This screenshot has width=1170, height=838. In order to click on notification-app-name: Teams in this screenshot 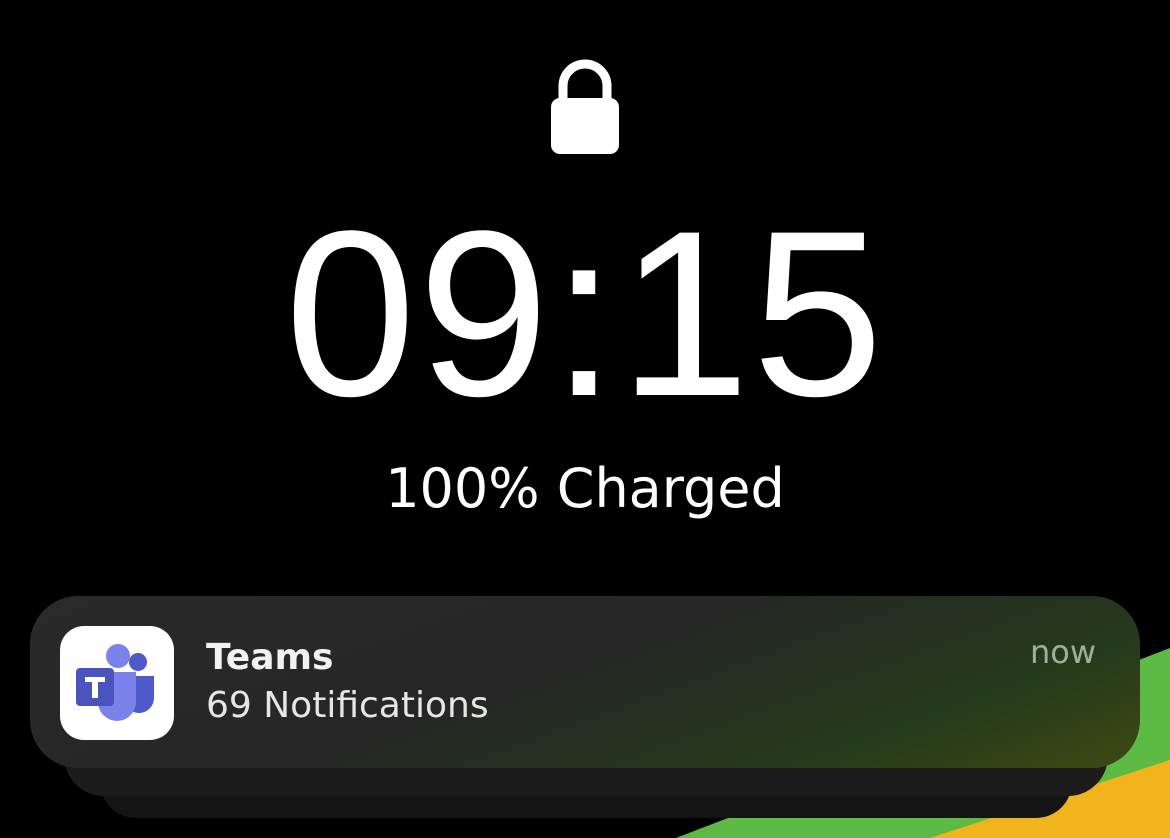, I will do `click(270, 657)`.